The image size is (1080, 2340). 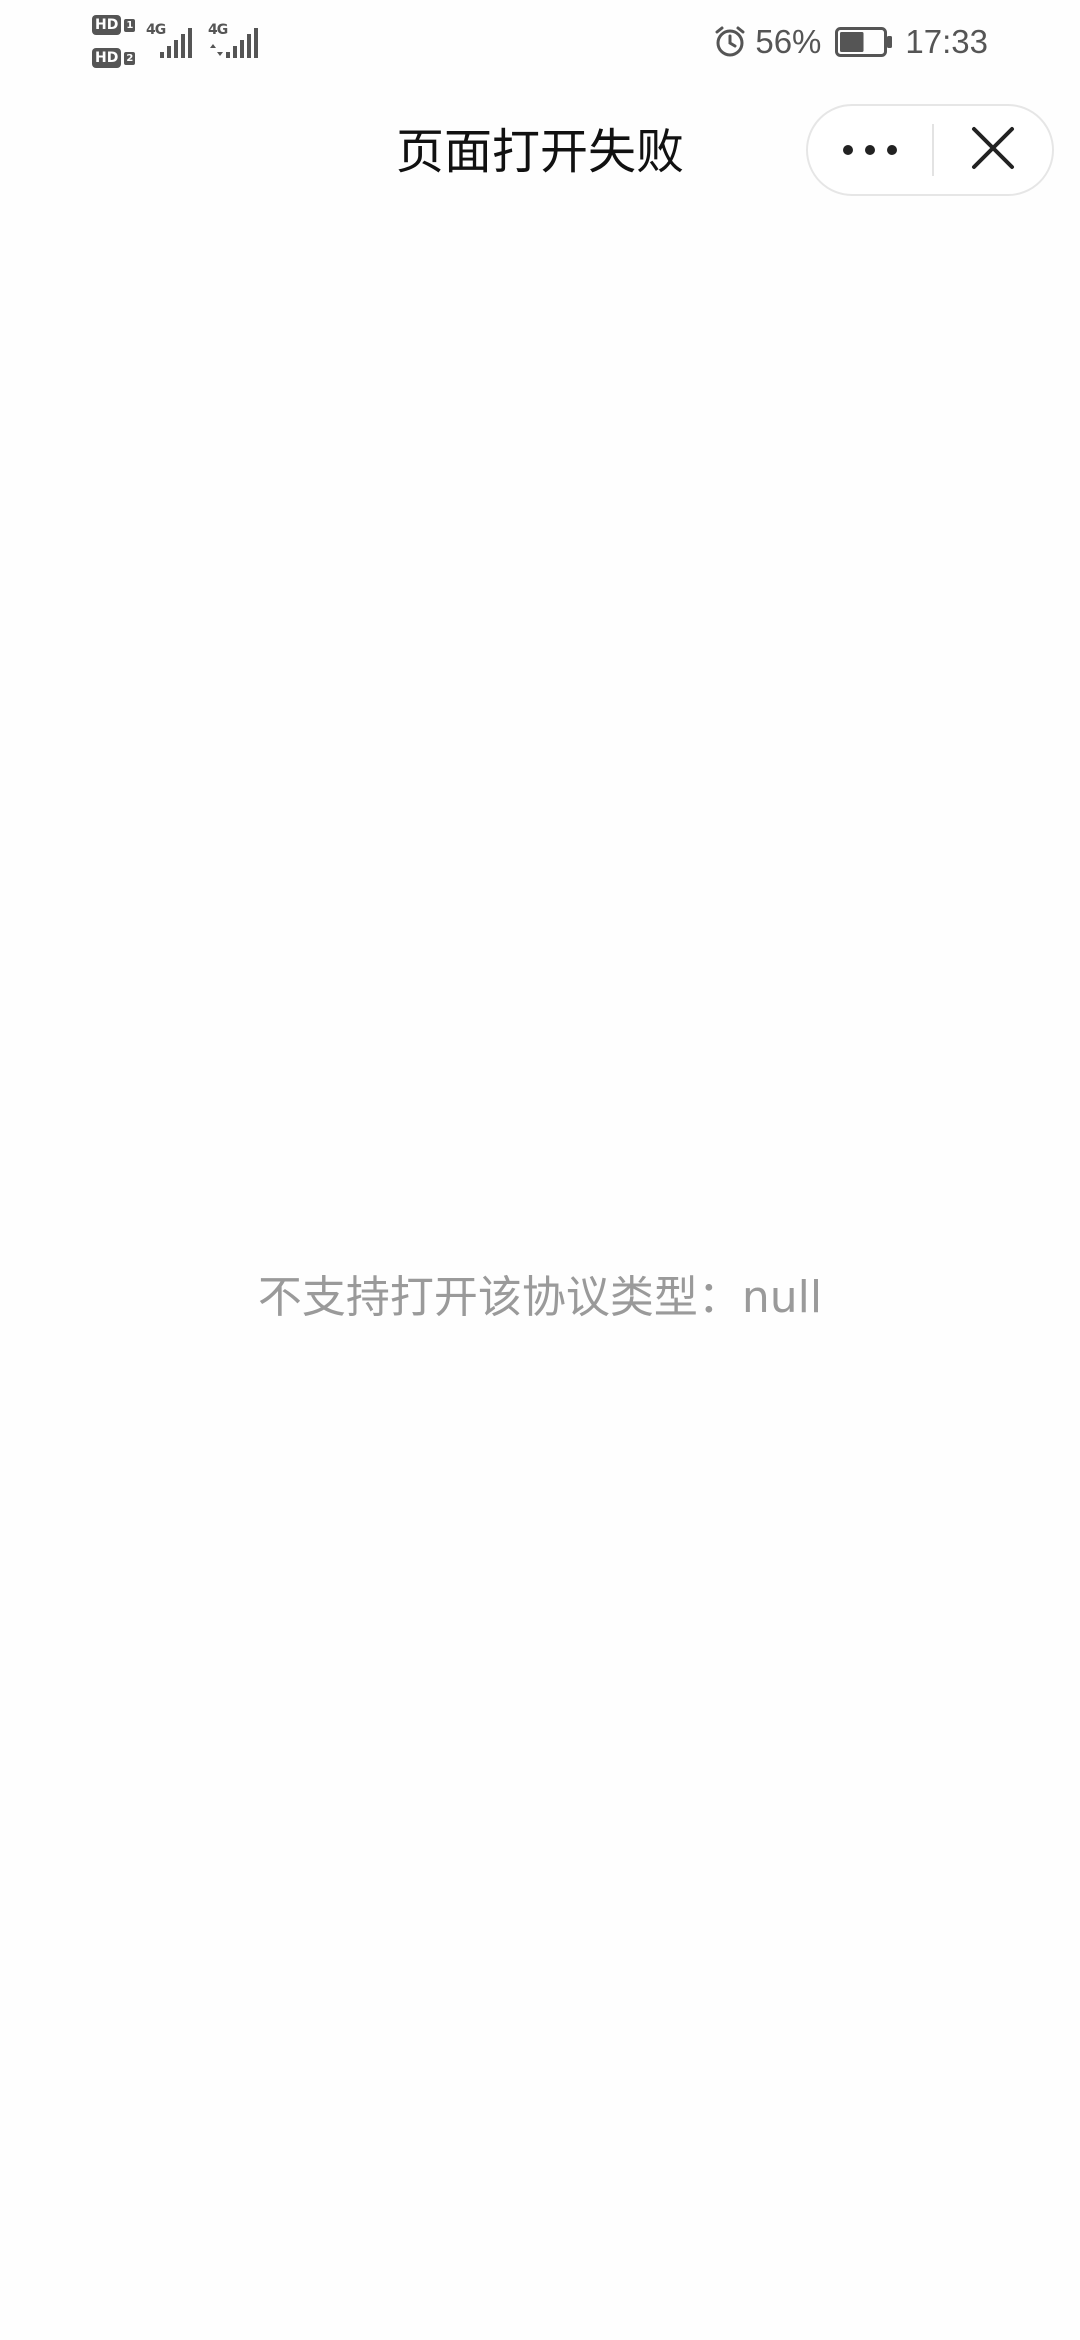 What do you see at coordinates (130, 25) in the screenshot?
I see `sim-index: 1` at bounding box center [130, 25].